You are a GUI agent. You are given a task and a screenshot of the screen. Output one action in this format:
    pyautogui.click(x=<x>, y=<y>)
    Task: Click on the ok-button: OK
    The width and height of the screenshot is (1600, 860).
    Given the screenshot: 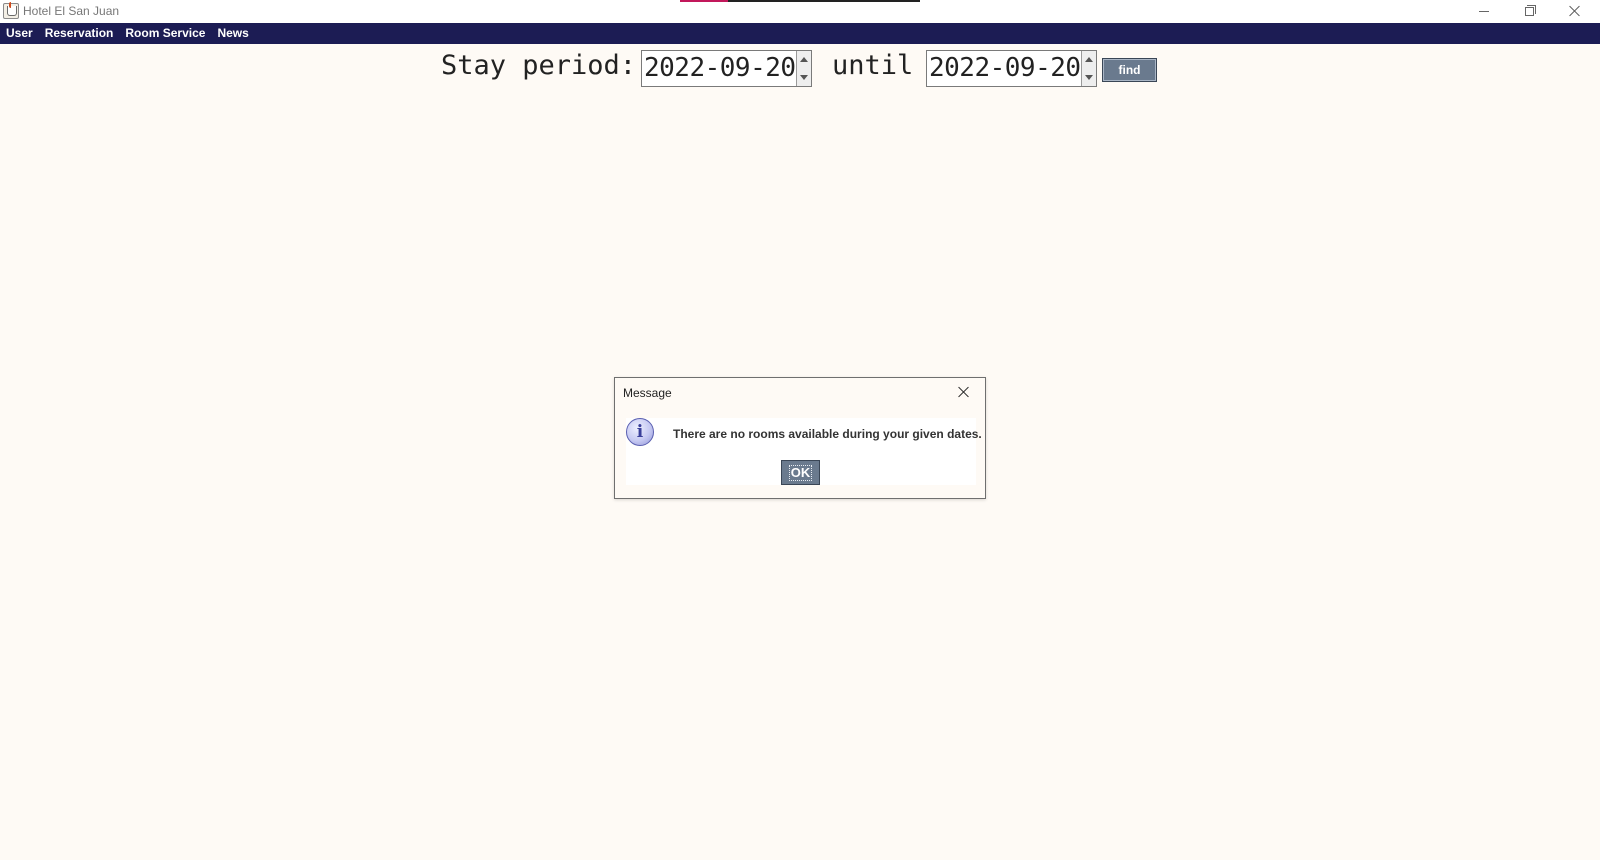 What is the action you would take?
    pyautogui.click(x=800, y=472)
    